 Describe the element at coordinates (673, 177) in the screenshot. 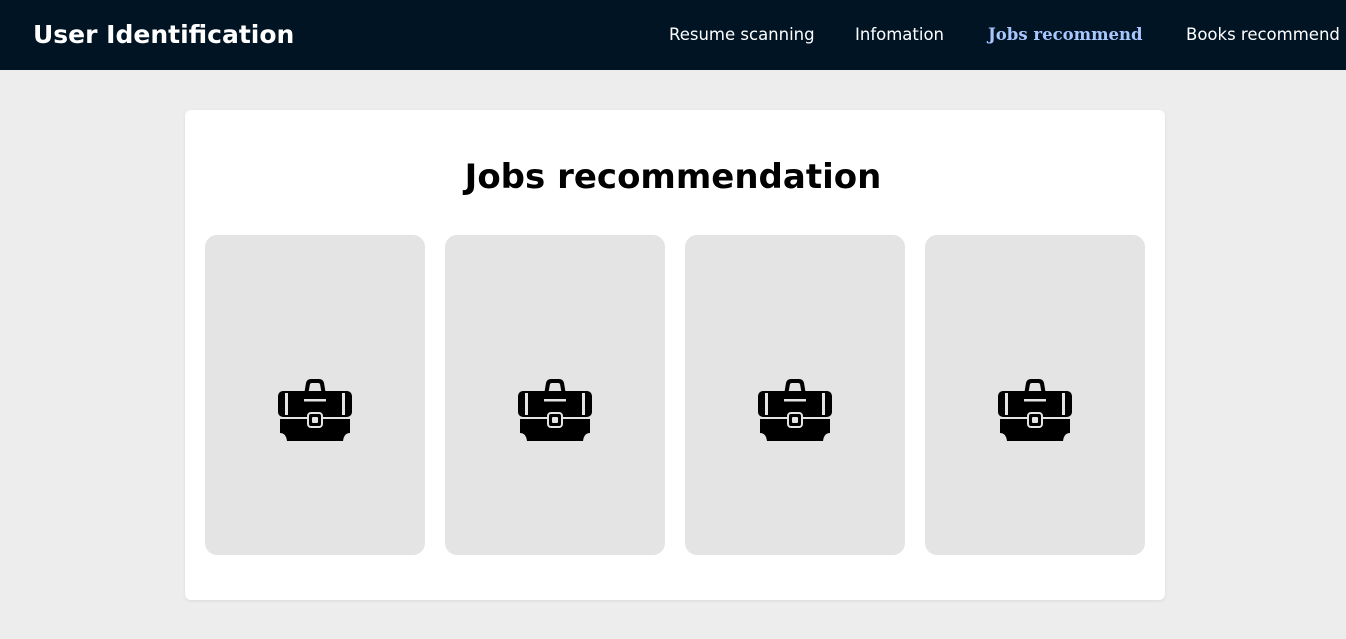

I see `page-title: Jobs recommendation` at that location.